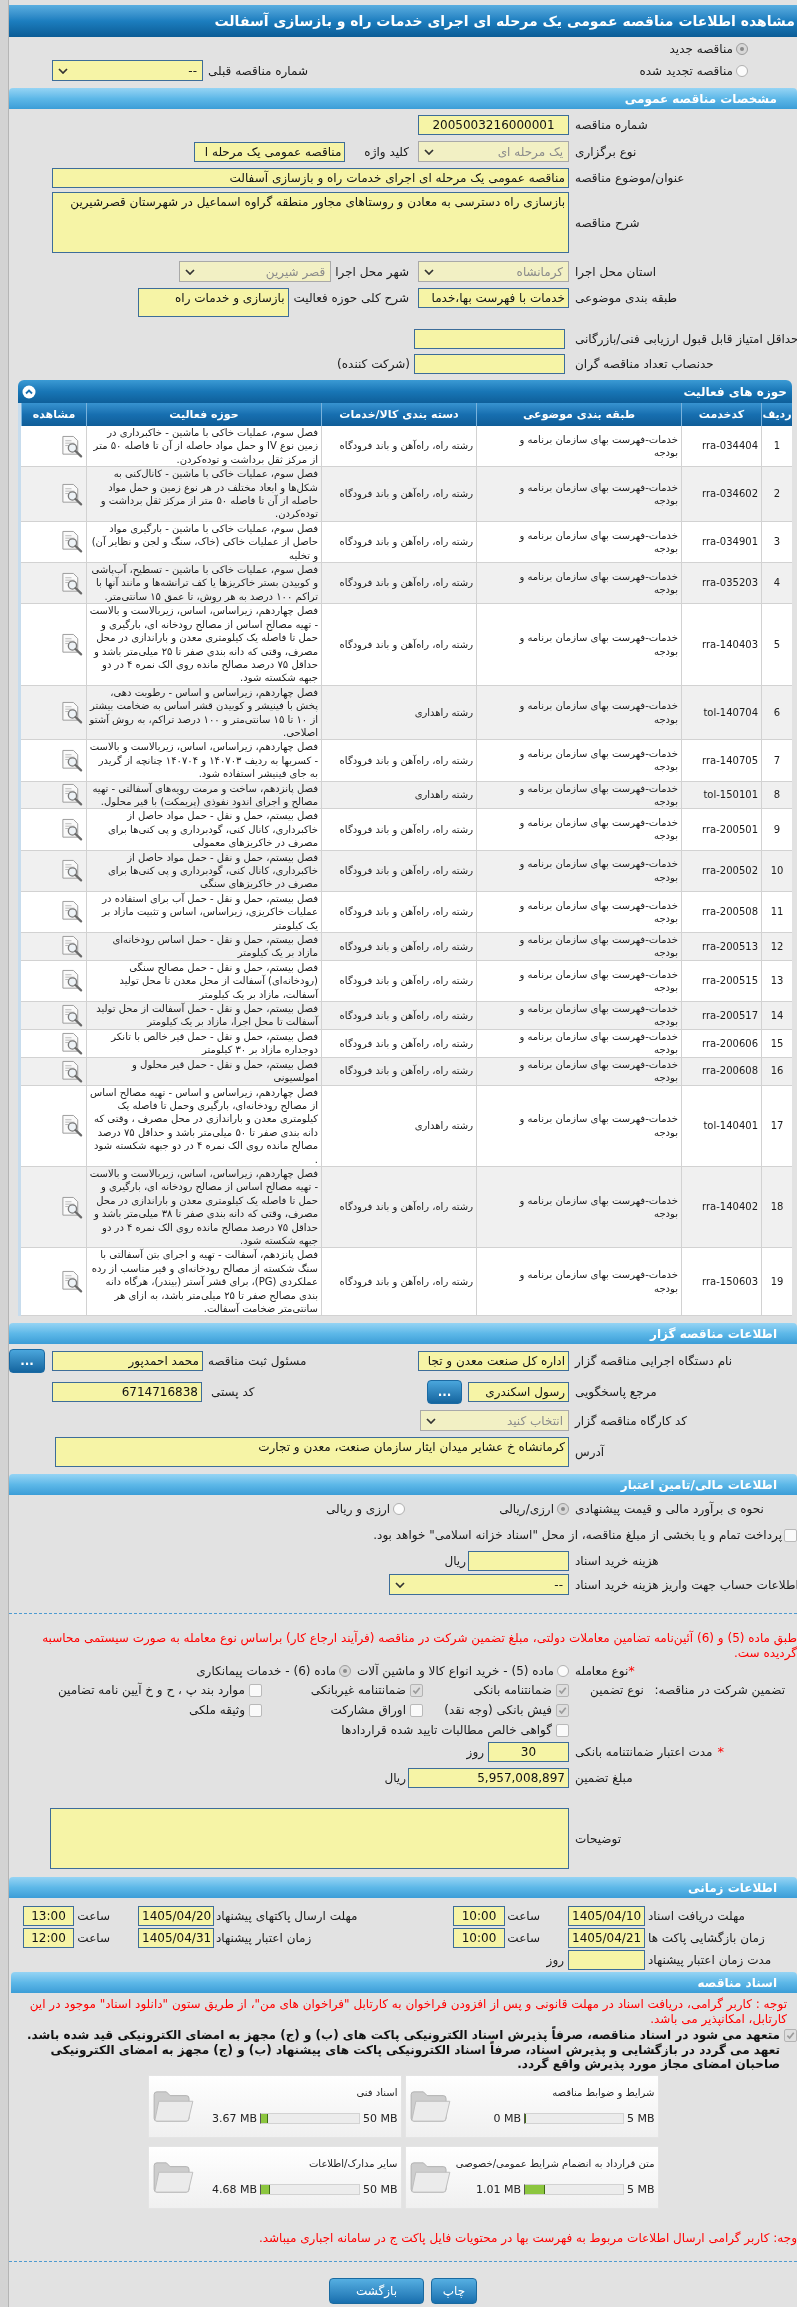 The height and width of the screenshot is (2307, 797). Describe the element at coordinates (151, 1690) in the screenshot. I see `checkbox-label: موارد بند پ ، ح و خ آیین نامه تضامین` at that location.